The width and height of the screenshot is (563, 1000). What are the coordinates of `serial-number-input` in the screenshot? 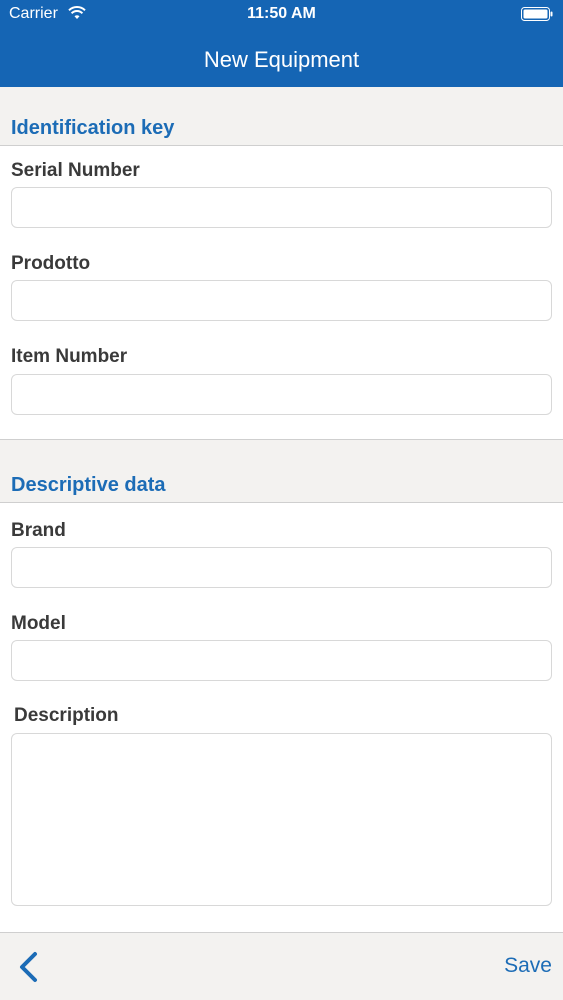 It's located at (281, 207).